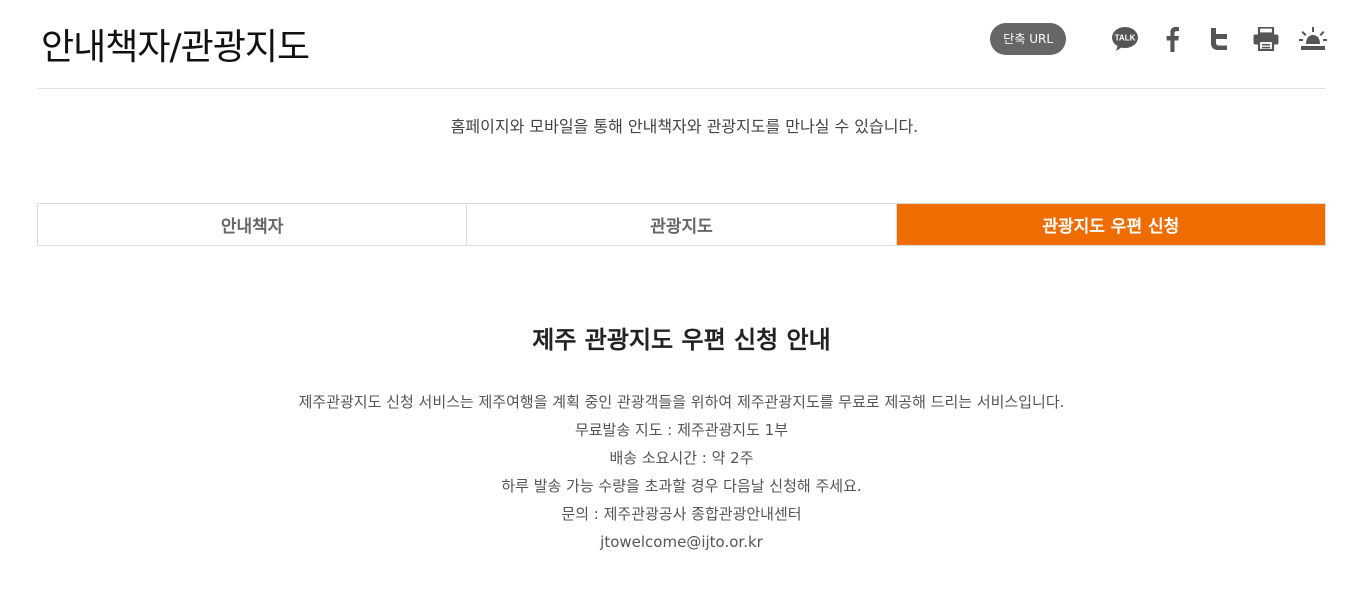 This screenshot has height=597, width=1369. What do you see at coordinates (1110, 224) in the screenshot?
I see `tab-map-mail-request: 관광지도 우편 신청` at bounding box center [1110, 224].